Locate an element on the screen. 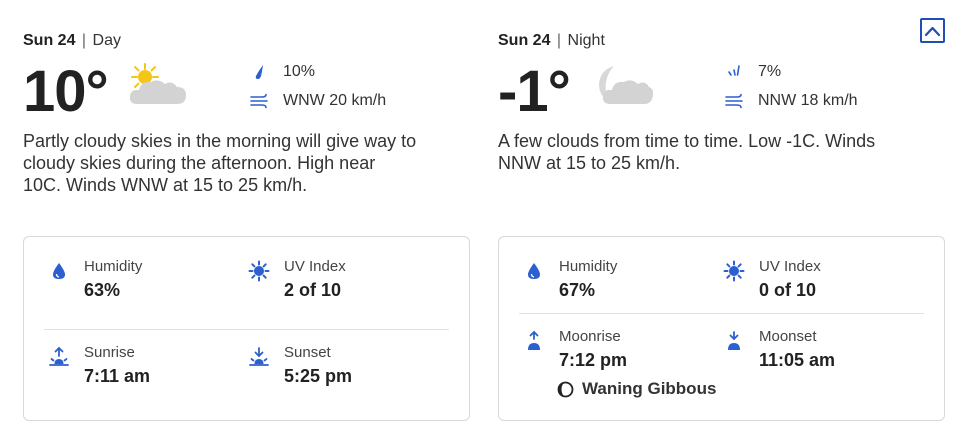 The width and height of the screenshot is (974, 440). moonrise-label: Moonrise is located at coordinates (590, 336).